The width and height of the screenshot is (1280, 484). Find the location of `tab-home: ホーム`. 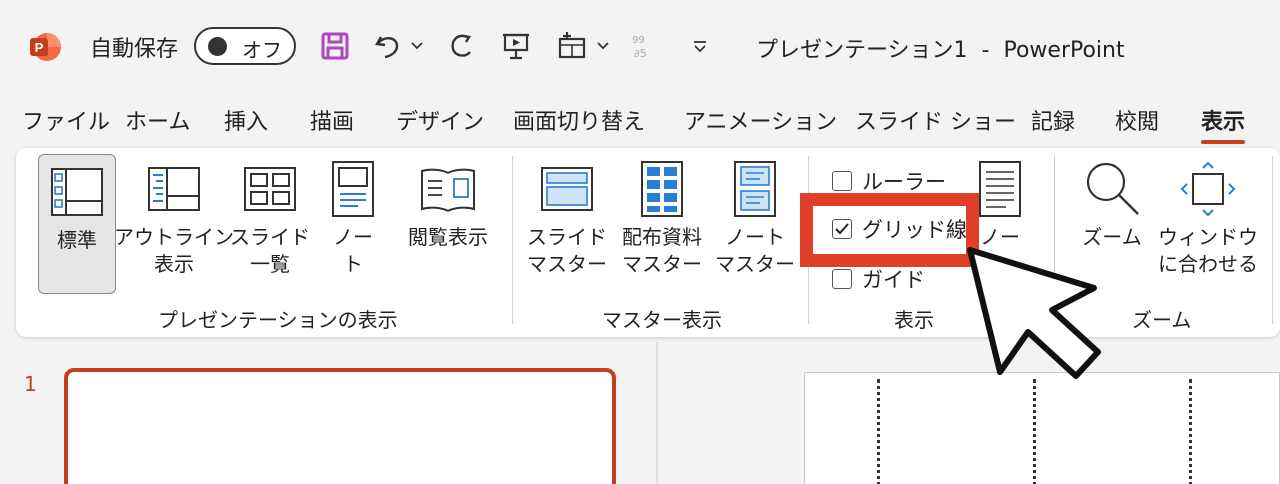

tab-home: ホーム is located at coordinates (157, 120).